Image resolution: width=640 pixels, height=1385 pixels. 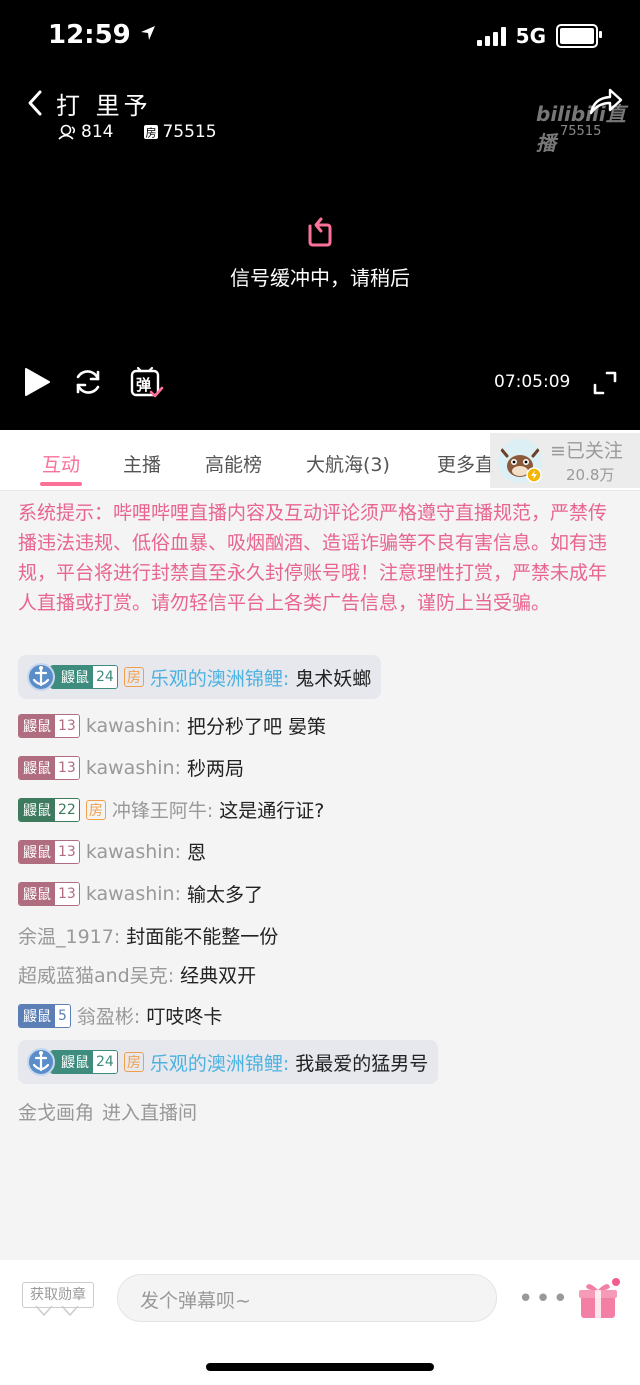 I want to click on chat-message: 鼹鼠 5 翁盈彬: 叮吱咚卡, so click(x=120, y=1015).